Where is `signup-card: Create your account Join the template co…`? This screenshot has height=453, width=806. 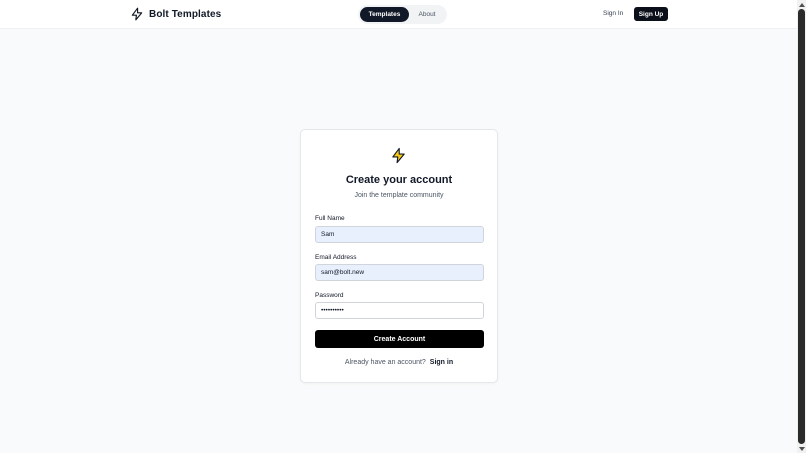 signup-card: Create your account Join the template co… is located at coordinates (399, 256).